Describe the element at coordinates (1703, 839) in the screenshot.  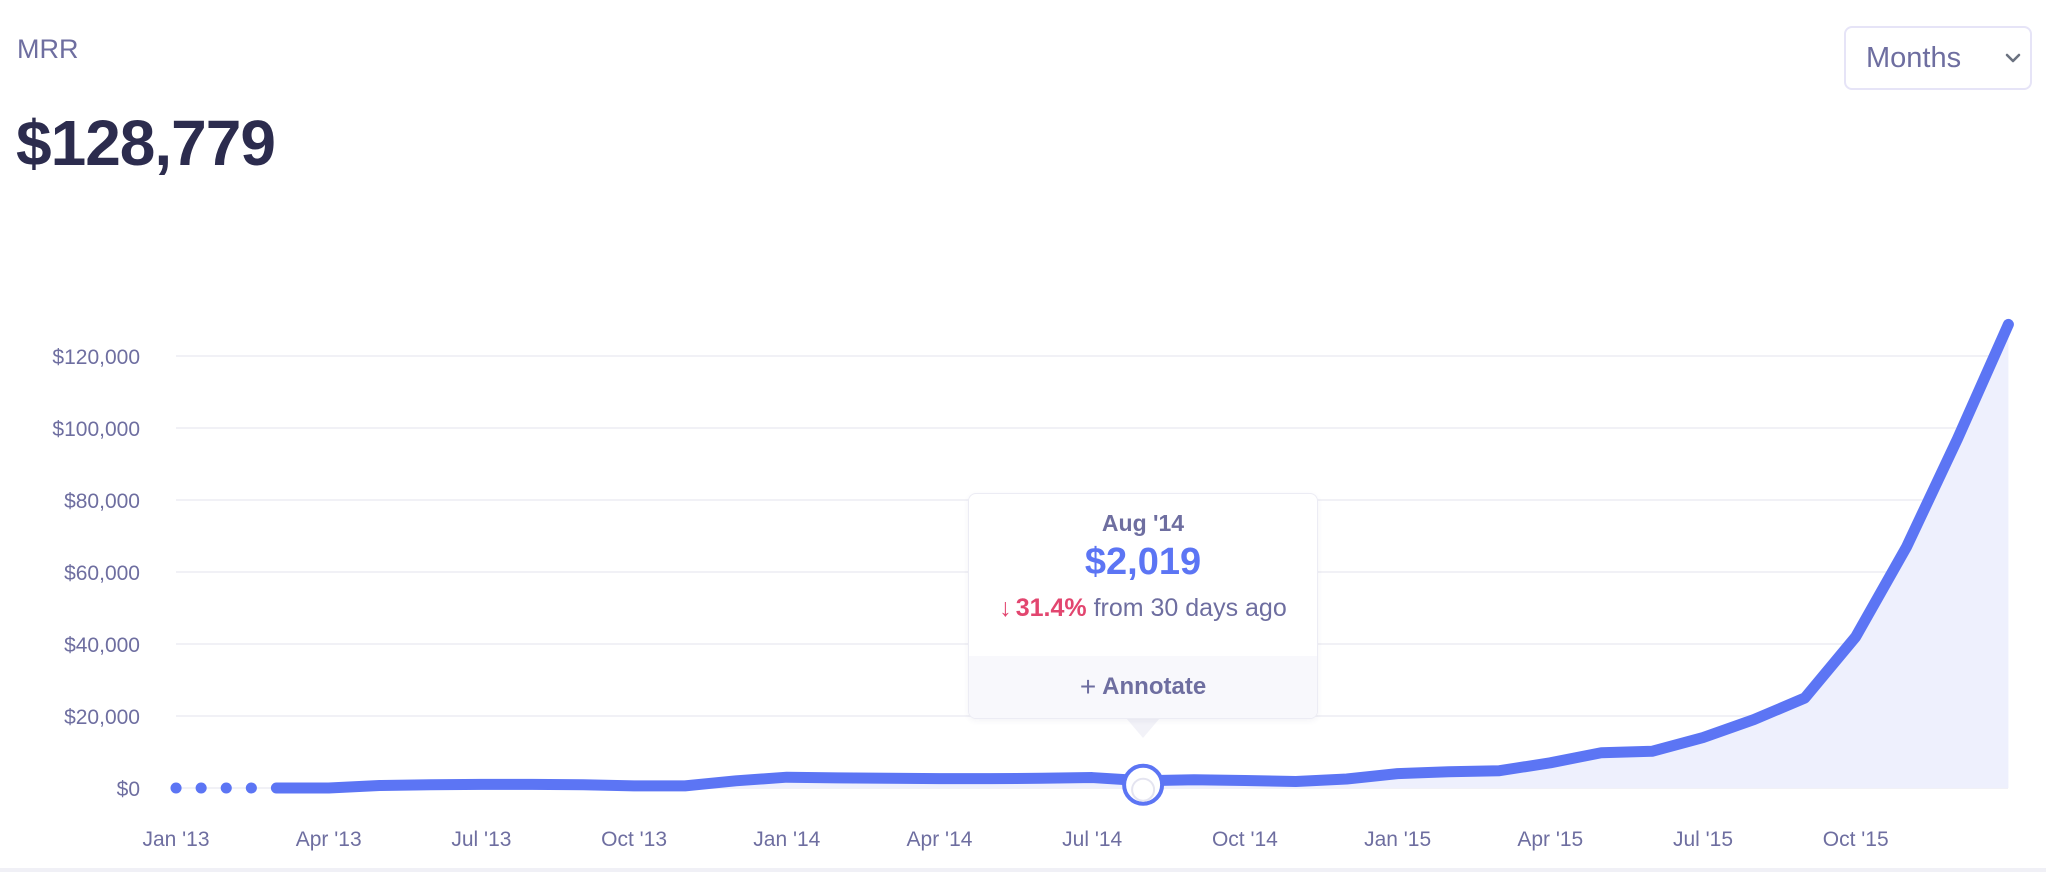
I see `x-tick-label: Jul '15` at that location.